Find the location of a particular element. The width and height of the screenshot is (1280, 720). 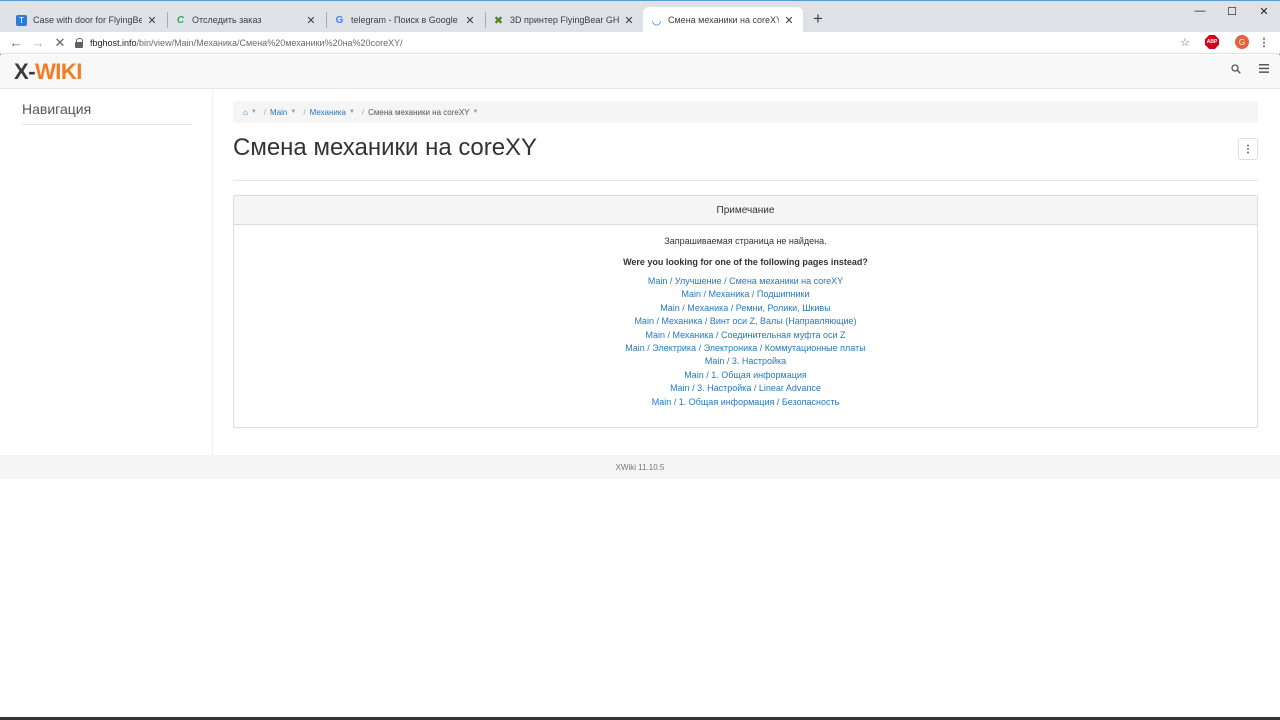

menu-dots-icon: ⋮ is located at coordinates (1264, 43).